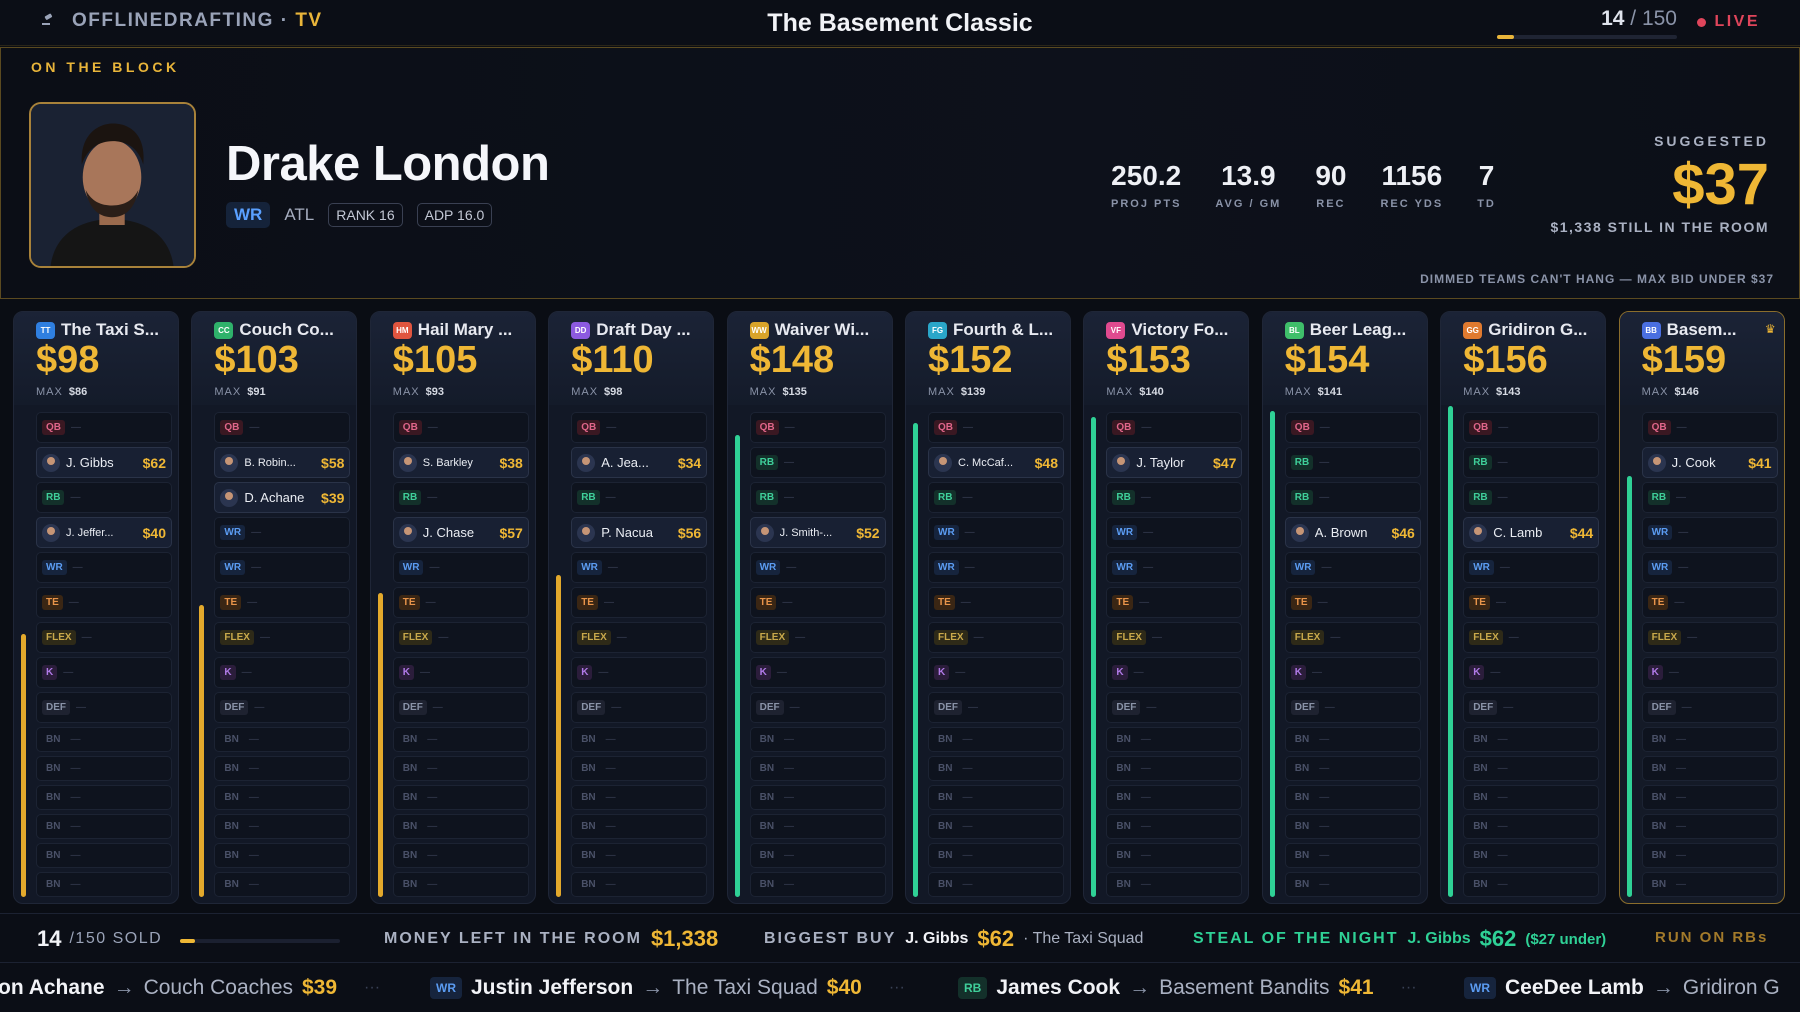 This screenshot has height=1012, width=1800. What do you see at coordinates (1174, 462) in the screenshot?
I see `roster-slot-filled: J. Taylor $47` at bounding box center [1174, 462].